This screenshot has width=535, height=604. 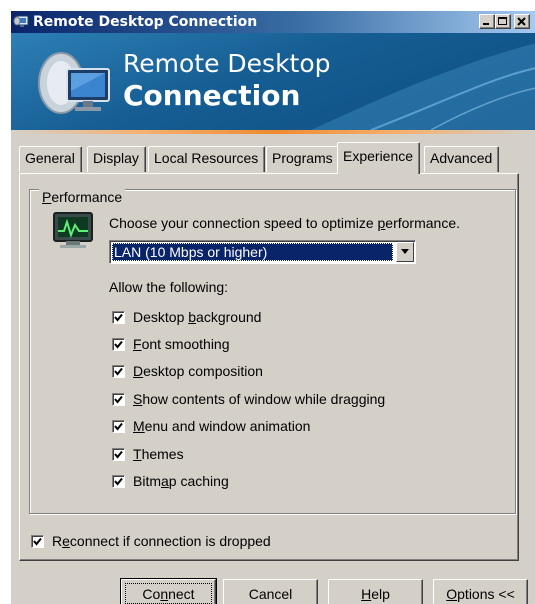 I want to click on maximize-button, so click(x=503, y=21).